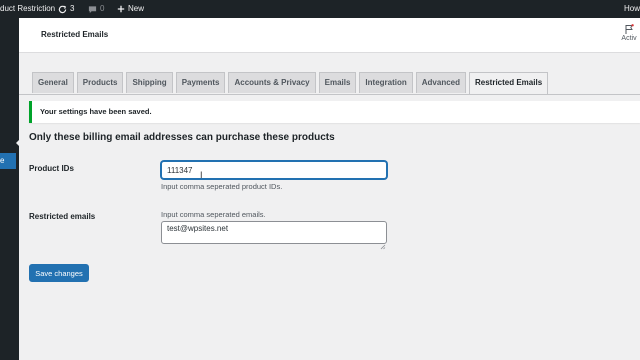 The width and height of the screenshot is (640, 360). I want to click on site-name-link: duct Restriction, so click(27, 9).